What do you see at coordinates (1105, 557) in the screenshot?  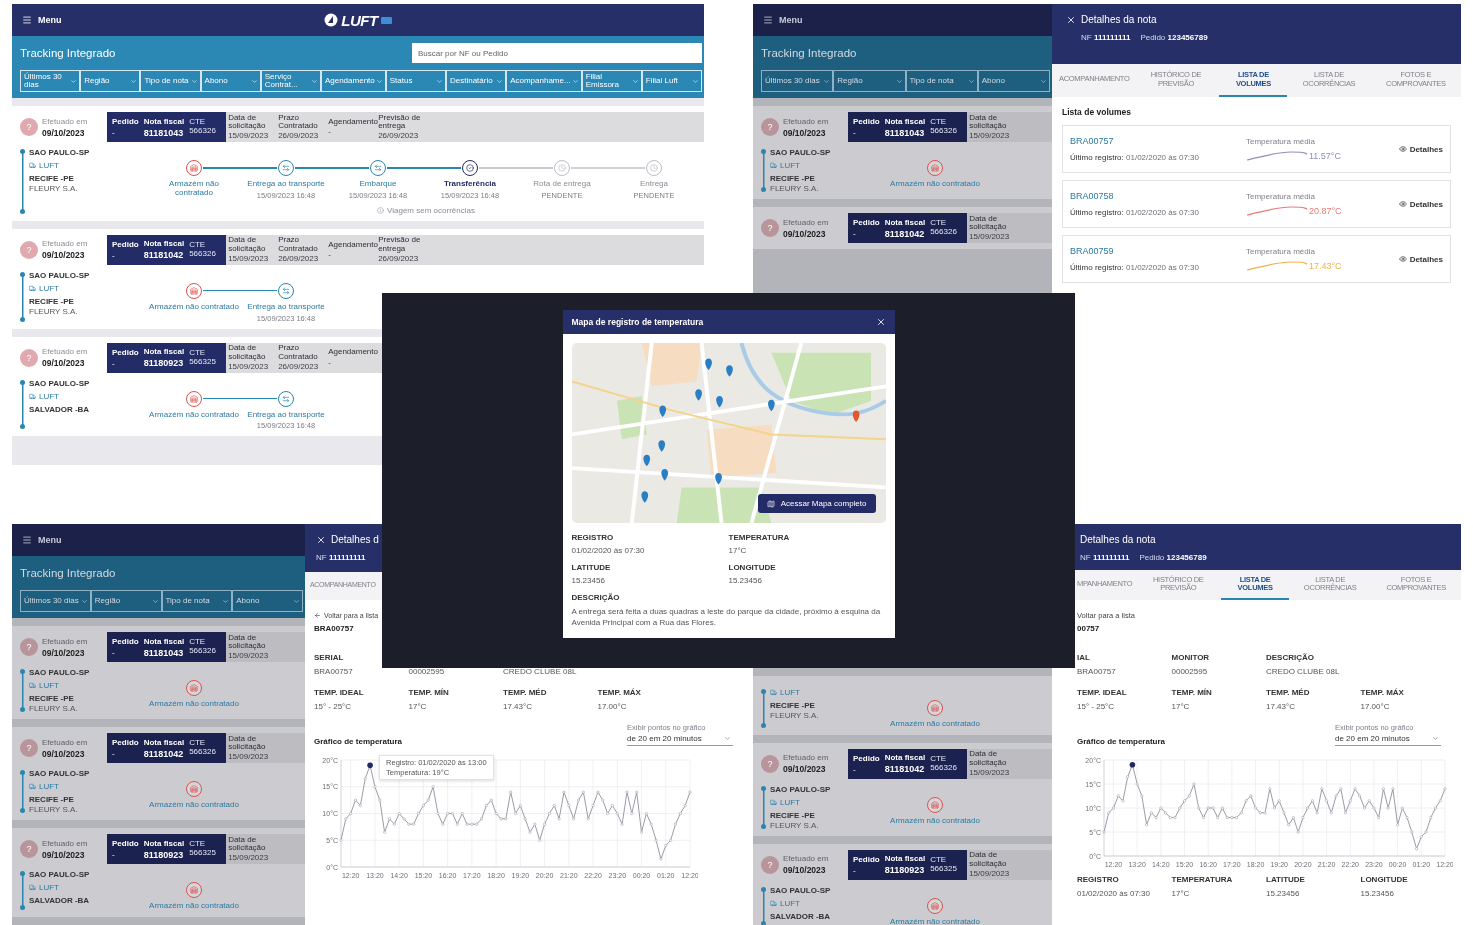 I see `invoice-info: NF 111111111` at bounding box center [1105, 557].